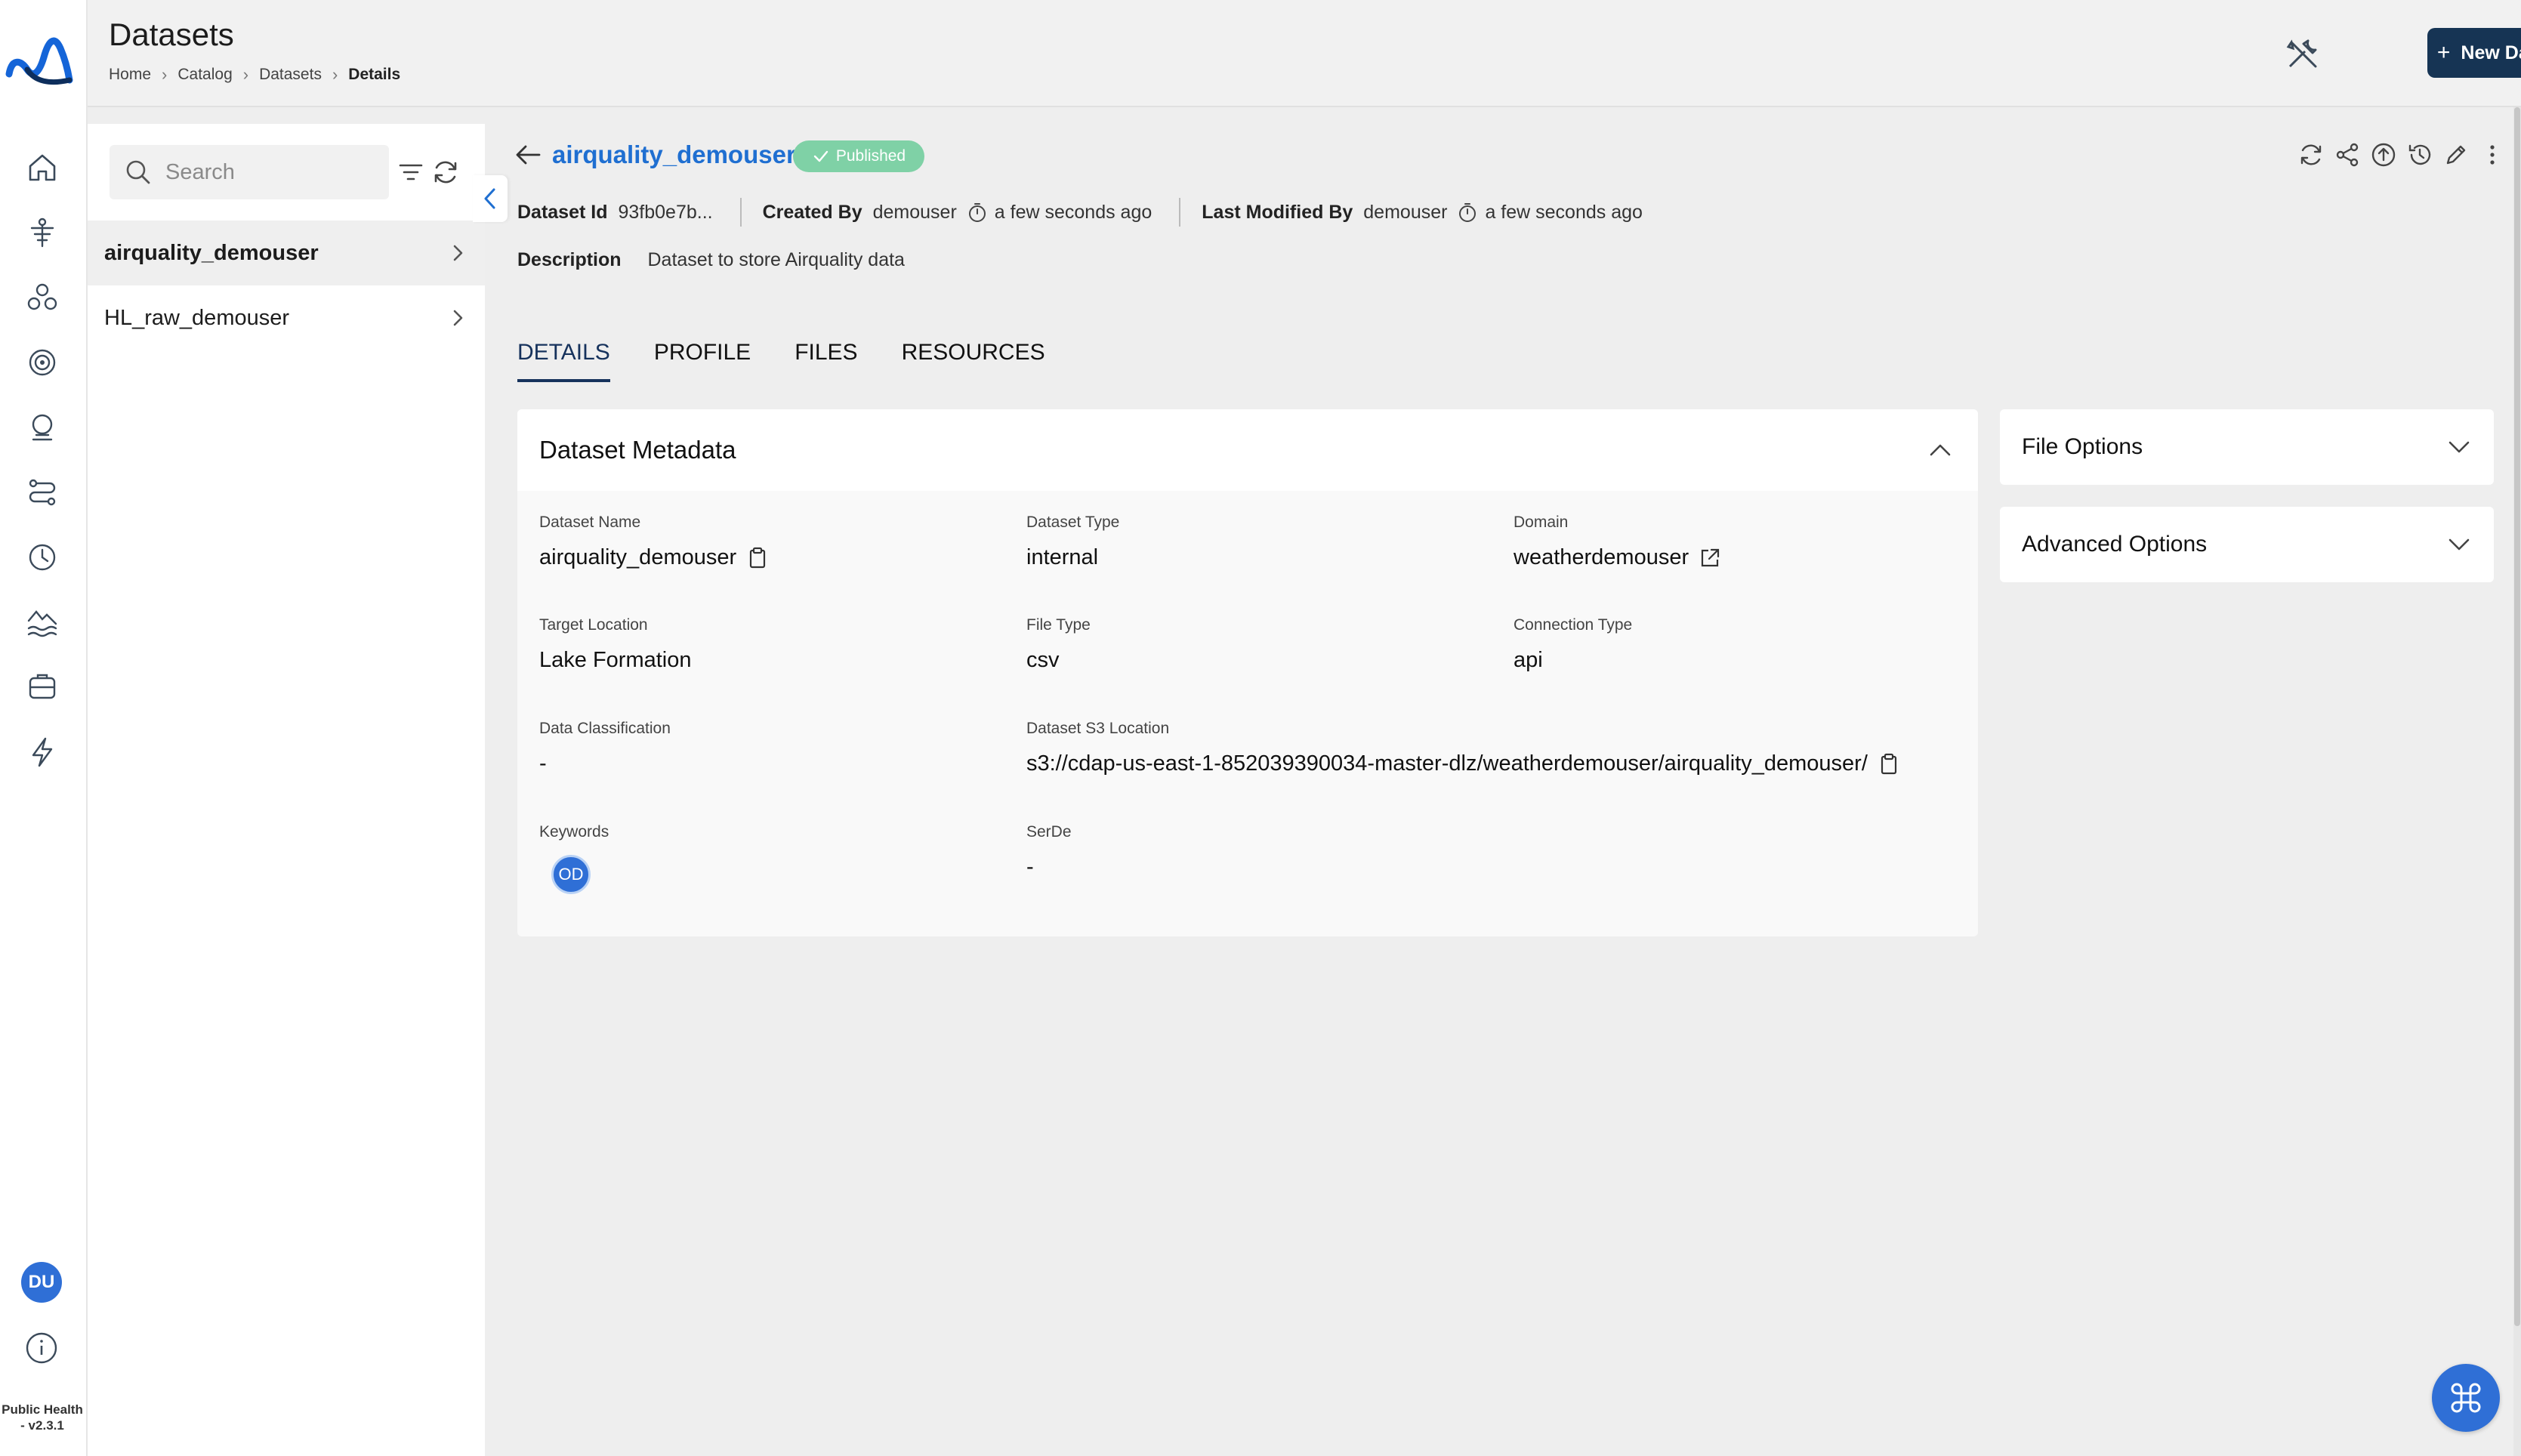 This screenshot has height=1456, width=2521. What do you see at coordinates (42, 232) in the screenshot?
I see `ingestion-icon` at bounding box center [42, 232].